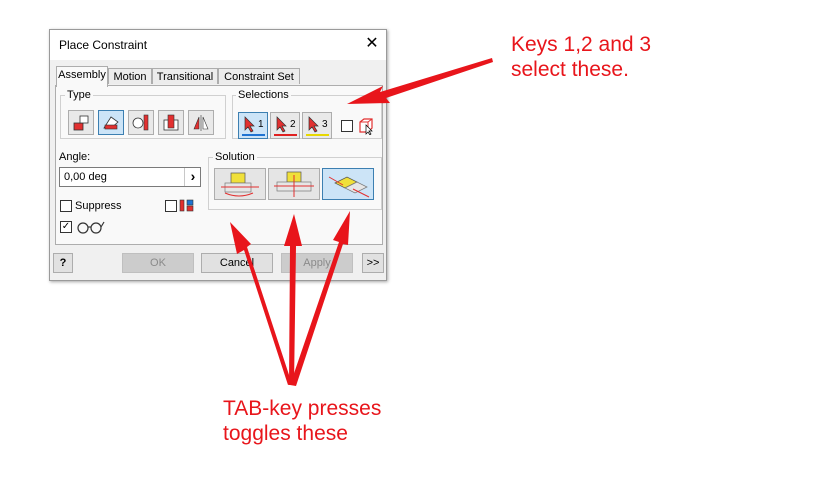  What do you see at coordinates (186, 205) in the screenshot?
I see `predict-offset-icon` at bounding box center [186, 205].